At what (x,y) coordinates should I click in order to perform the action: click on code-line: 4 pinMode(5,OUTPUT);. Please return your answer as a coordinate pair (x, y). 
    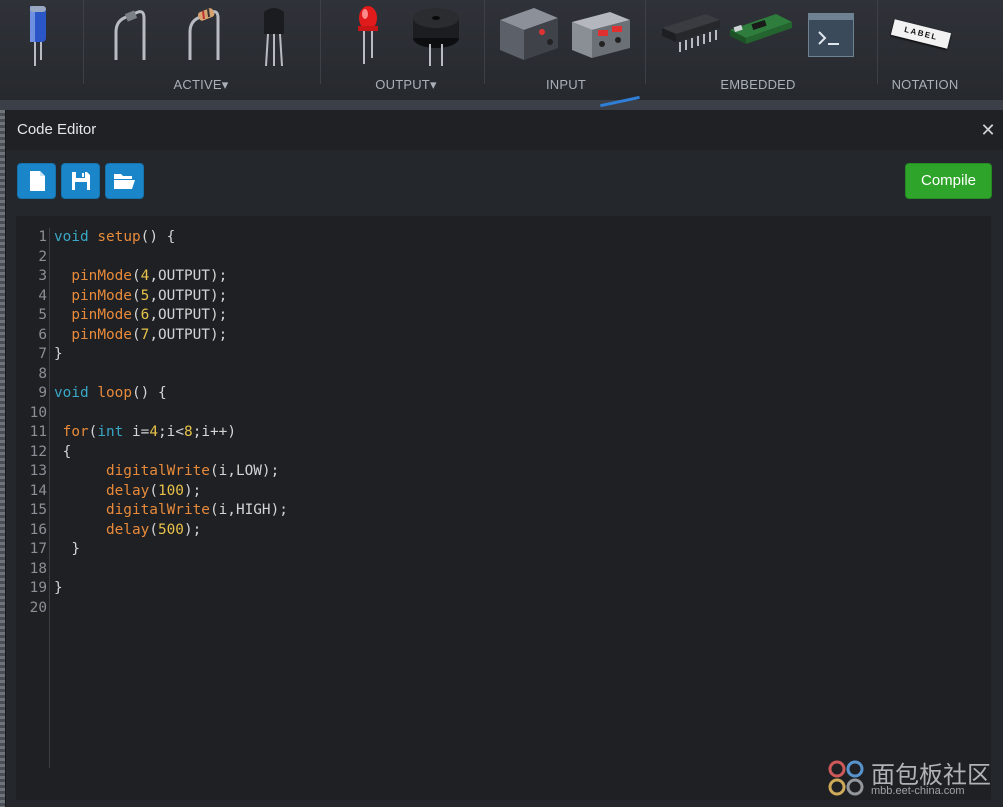
    Looking at the image, I should click on (496, 297).